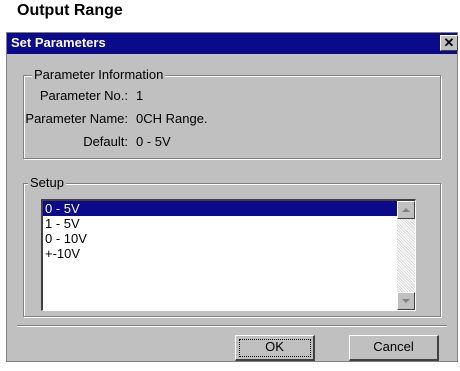 The width and height of the screenshot is (460, 371). Describe the element at coordinates (105, 141) in the screenshot. I see `default-label: Default:` at that location.